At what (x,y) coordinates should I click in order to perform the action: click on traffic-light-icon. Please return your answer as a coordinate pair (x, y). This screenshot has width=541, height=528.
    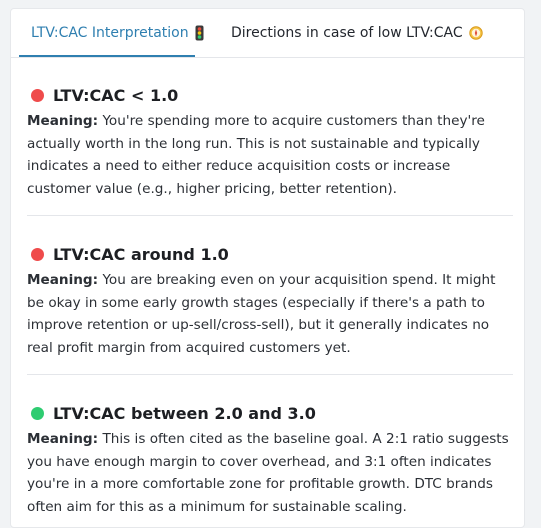
    Looking at the image, I should click on (199, 33).